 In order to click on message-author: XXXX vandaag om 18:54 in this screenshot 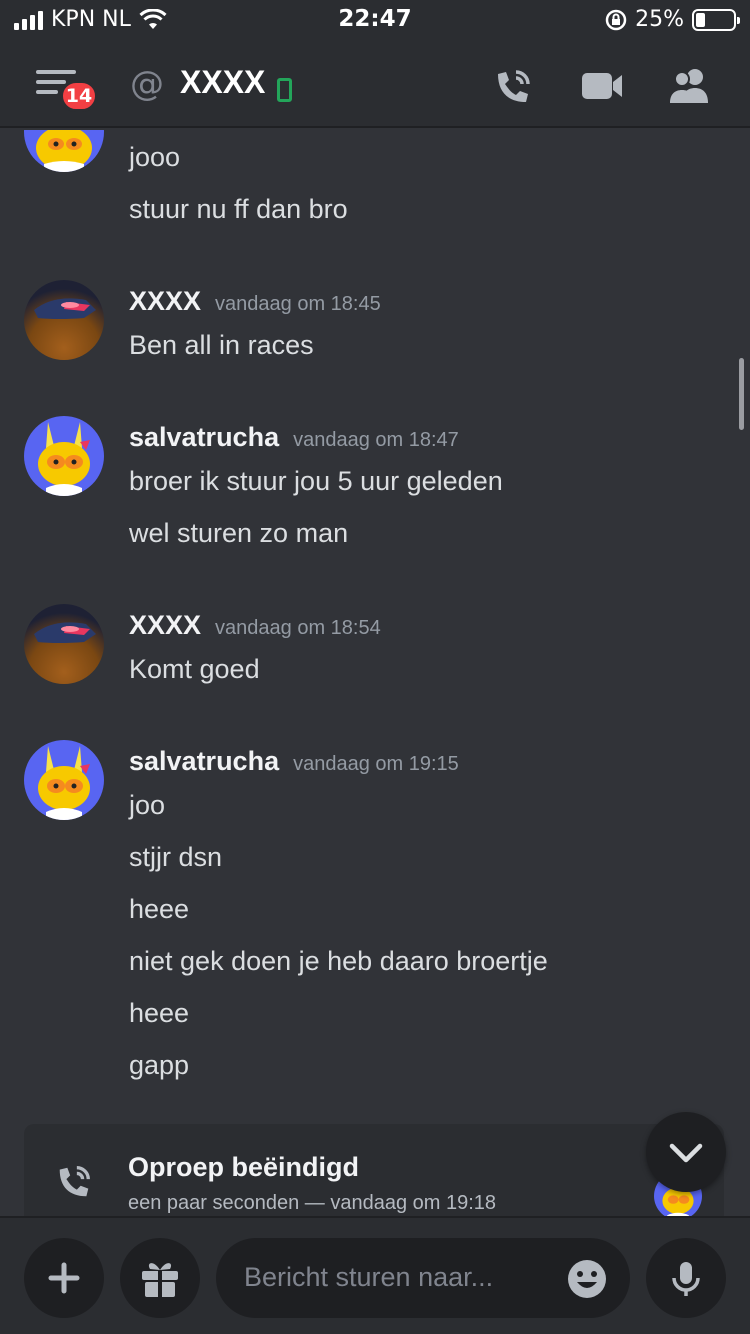, I will do `click(255, 625)`.